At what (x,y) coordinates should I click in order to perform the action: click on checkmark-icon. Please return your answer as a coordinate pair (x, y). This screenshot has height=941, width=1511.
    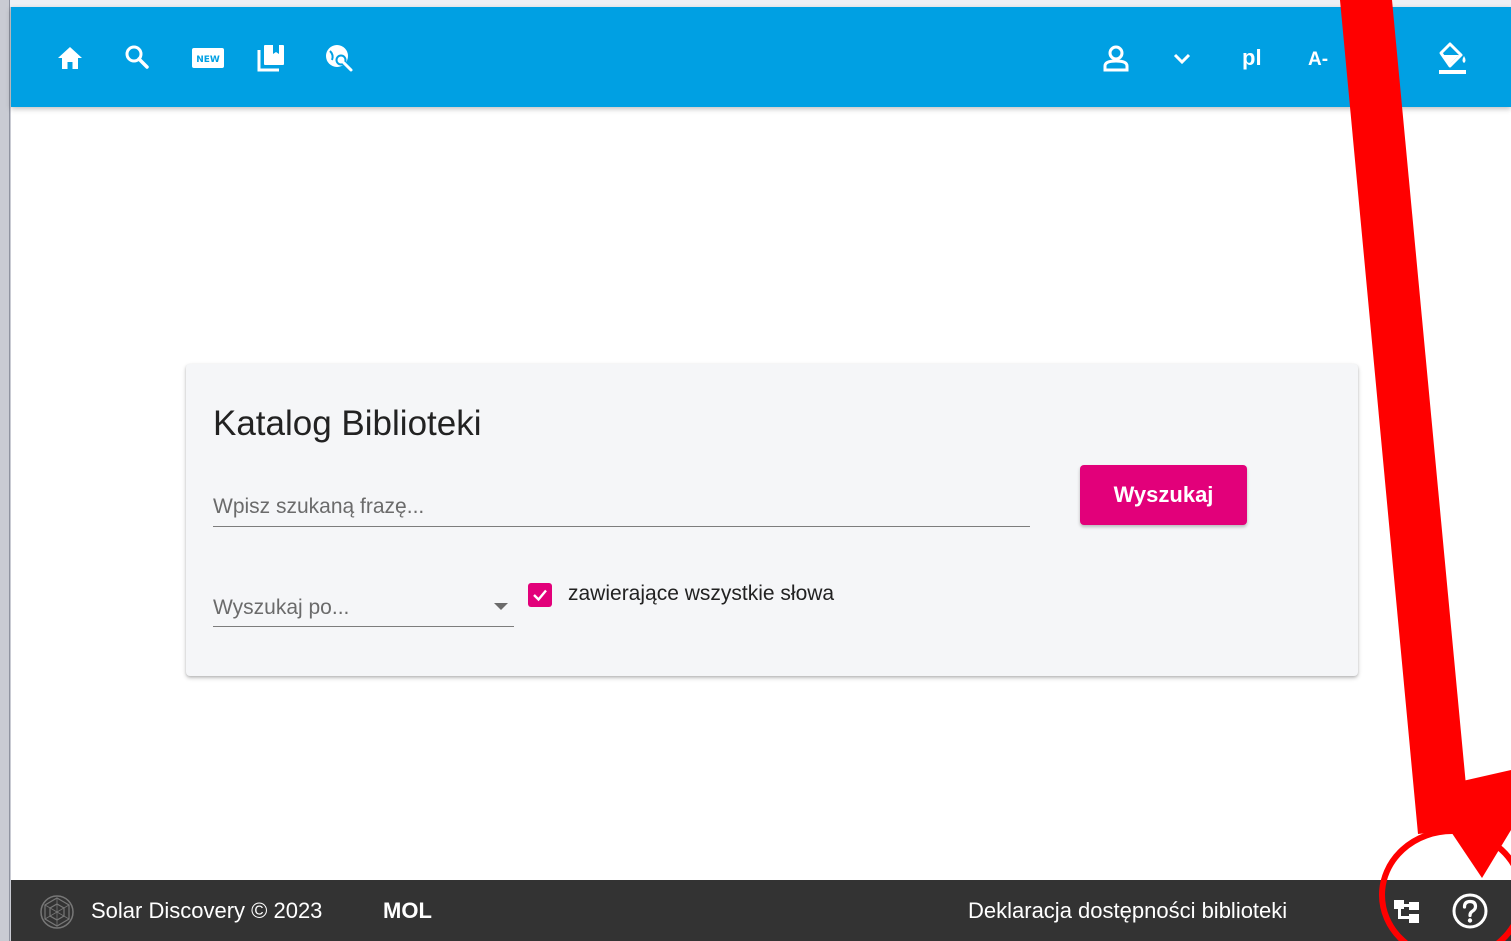
    Looking at the image, I should click on (540, 595).